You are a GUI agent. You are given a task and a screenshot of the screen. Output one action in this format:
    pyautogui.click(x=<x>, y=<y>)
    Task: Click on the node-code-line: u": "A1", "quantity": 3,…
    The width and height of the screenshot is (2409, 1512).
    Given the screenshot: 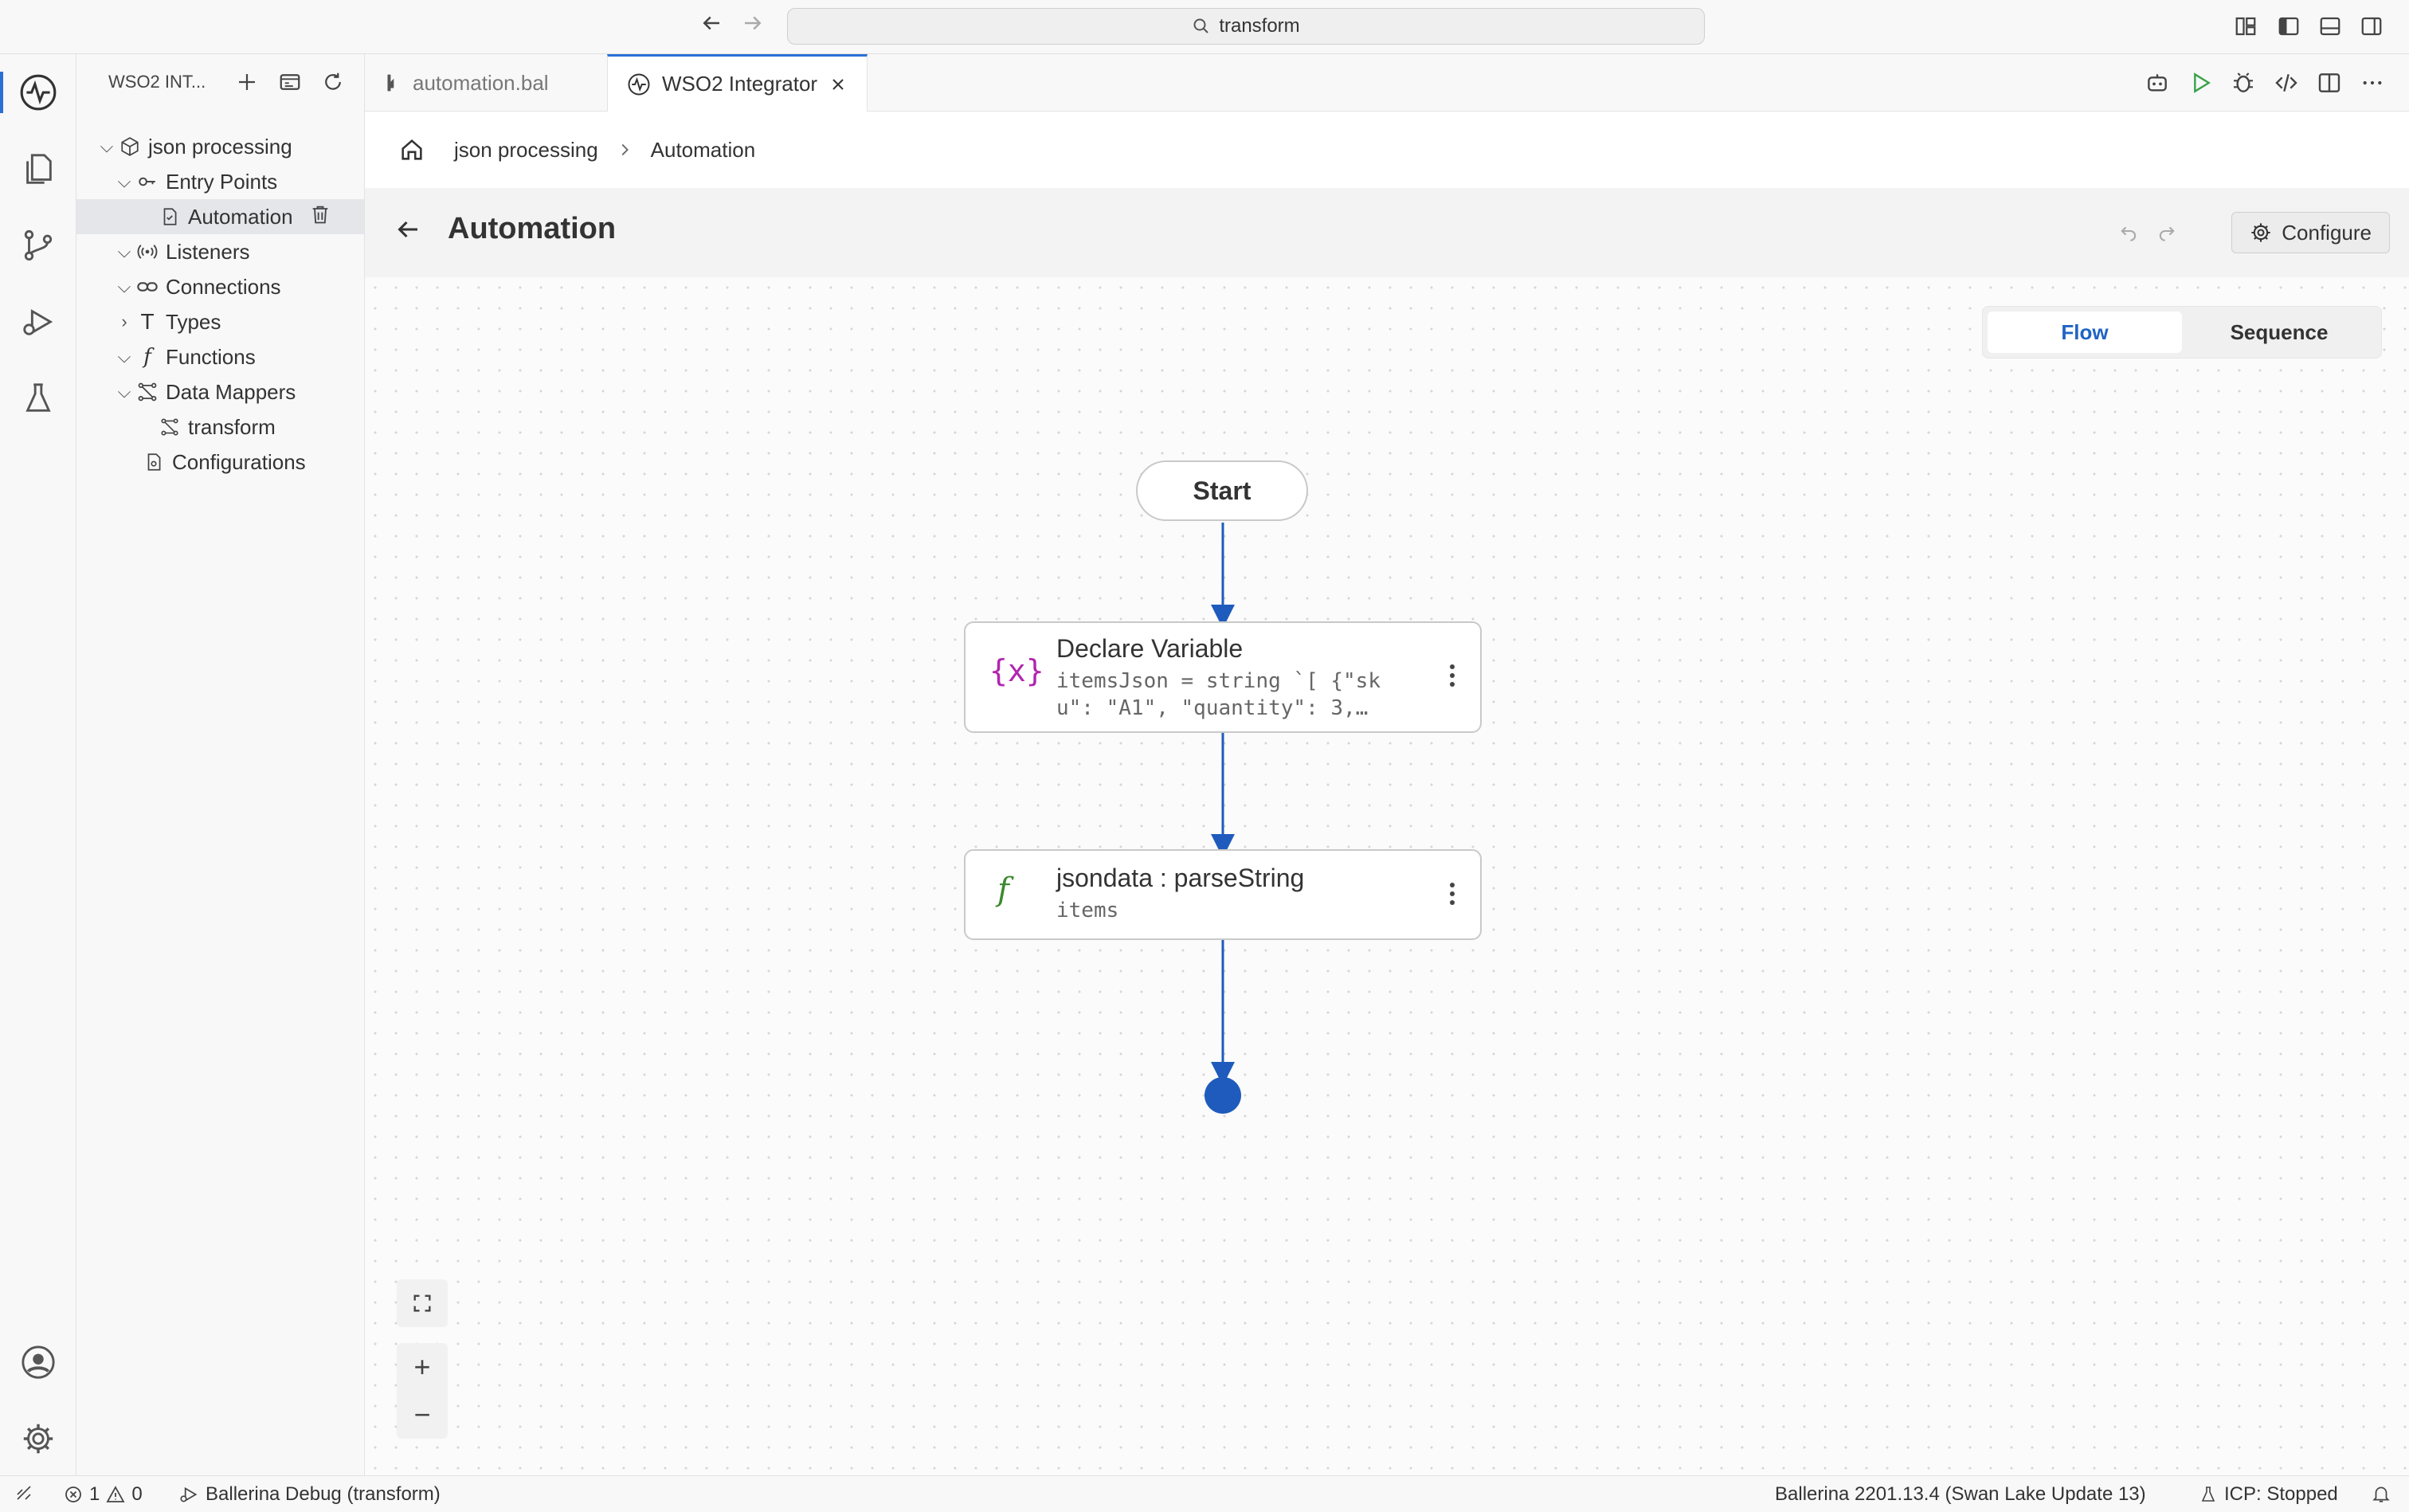 What is the action you would take?
    pyautogui.click(x=1212, y=708)
    